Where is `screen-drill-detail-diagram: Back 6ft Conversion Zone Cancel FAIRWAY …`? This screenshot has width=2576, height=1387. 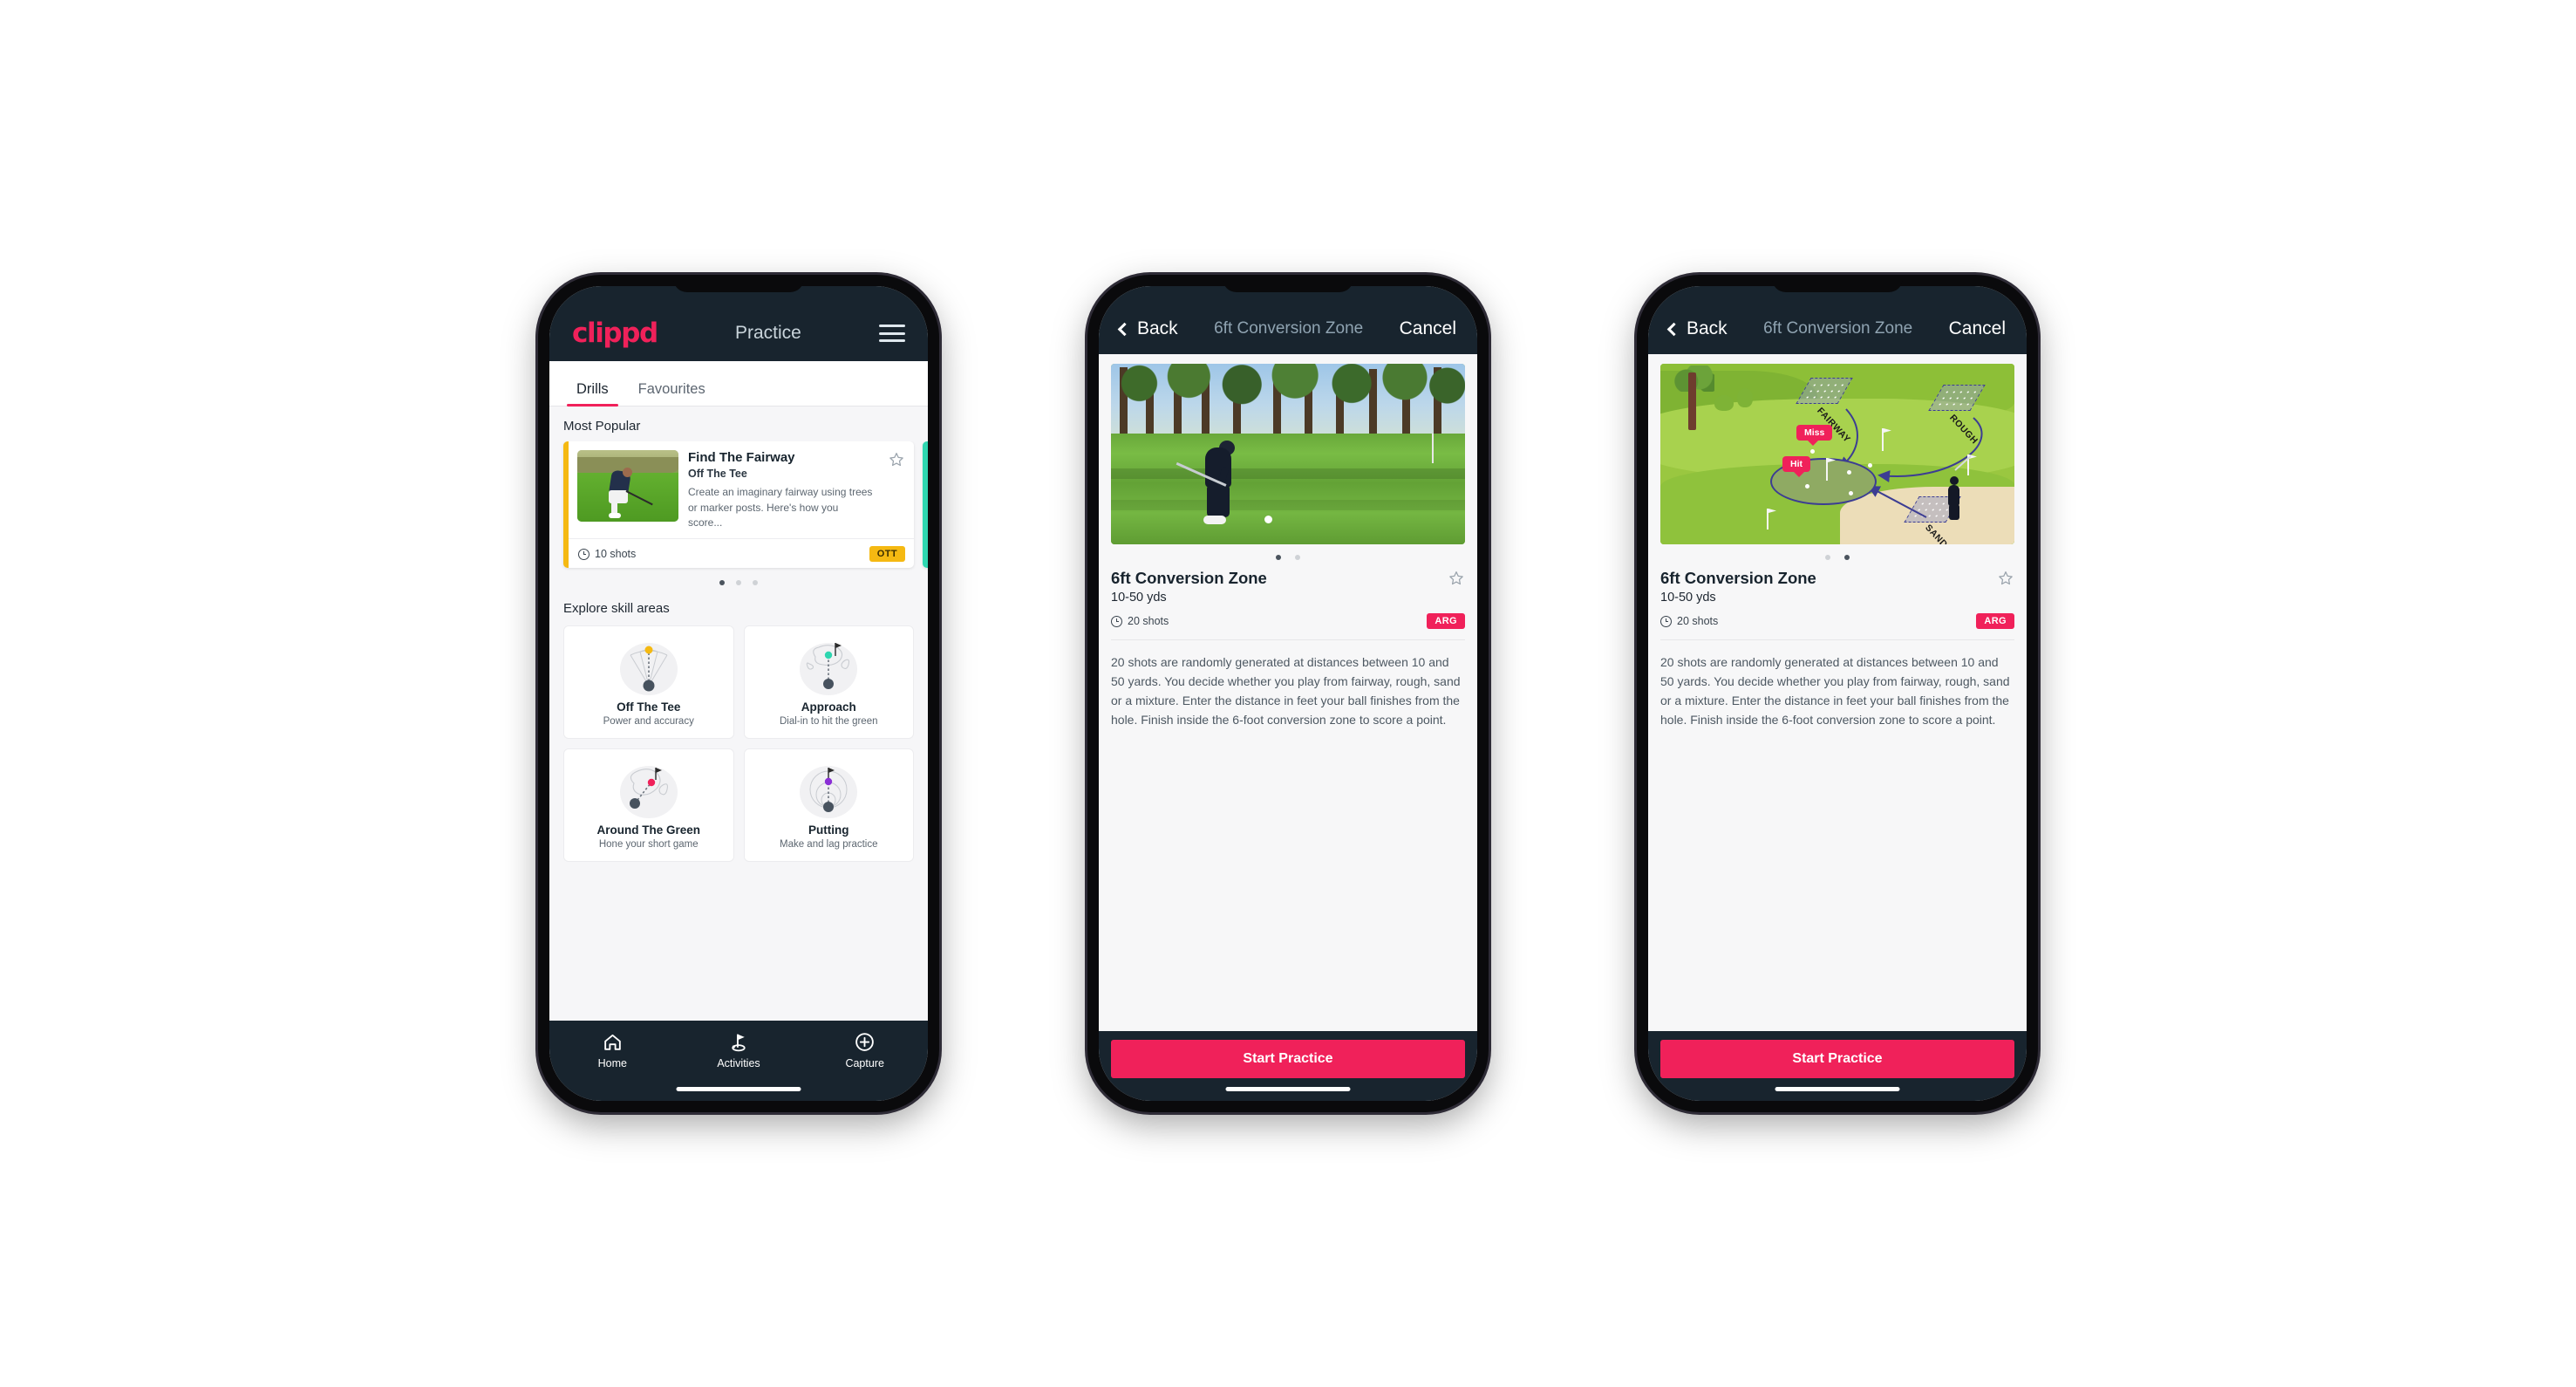 screen-drill-detail-diagram: Back 6ft Conversion Zone Cancel FAIRWAY … is located at coordinates (1837, 693).